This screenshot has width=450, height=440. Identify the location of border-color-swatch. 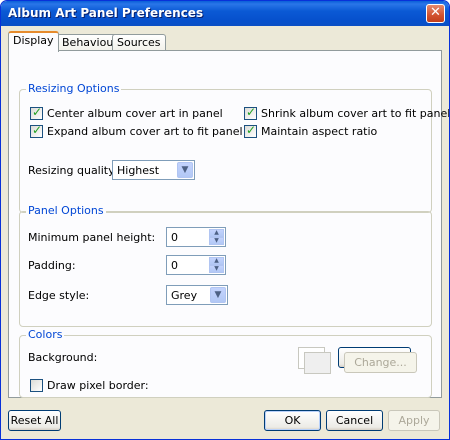
(317, 363).